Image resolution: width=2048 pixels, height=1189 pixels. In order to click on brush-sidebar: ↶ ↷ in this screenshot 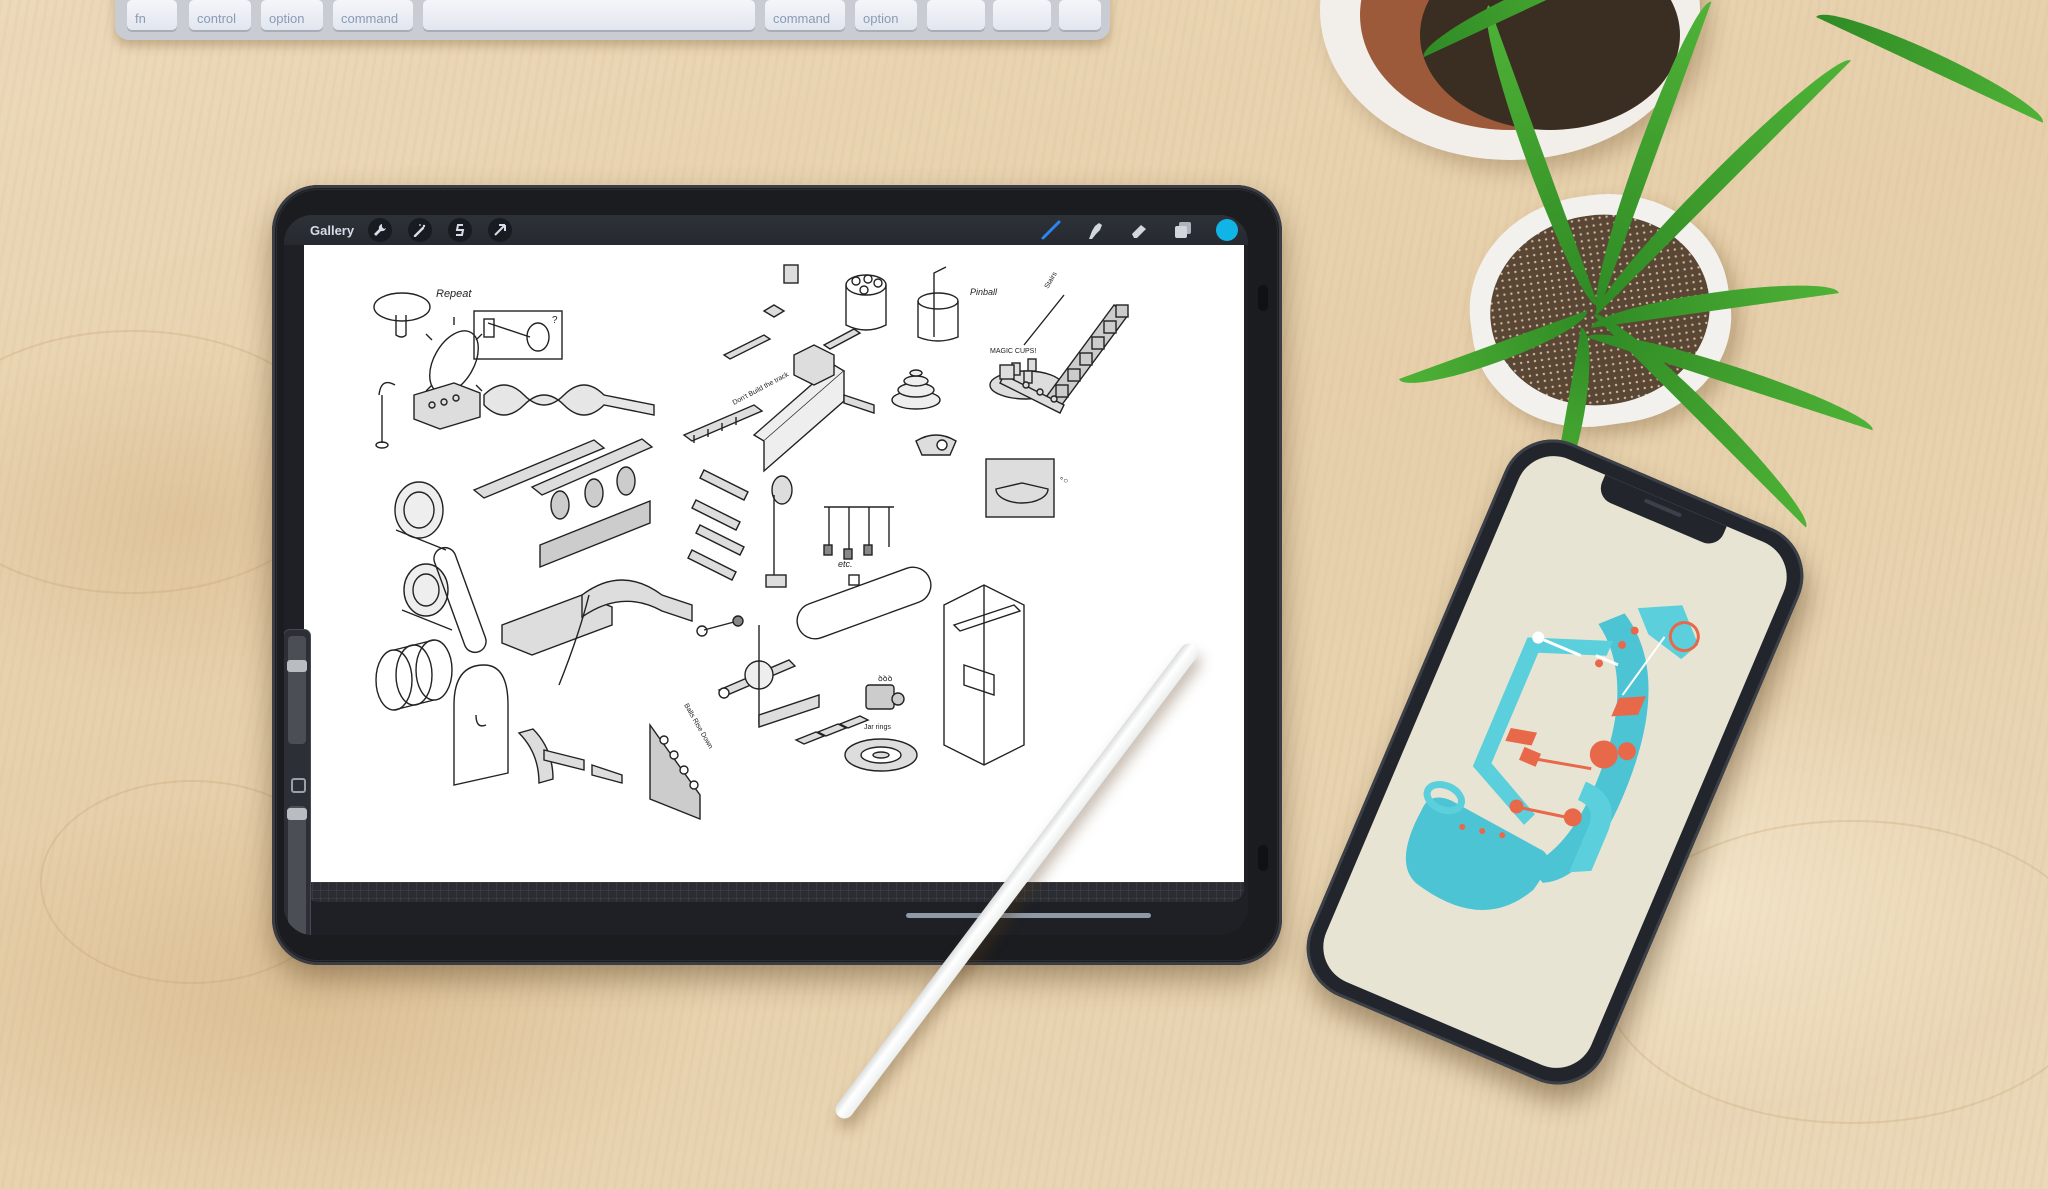, I will do `click(297, 782)`.